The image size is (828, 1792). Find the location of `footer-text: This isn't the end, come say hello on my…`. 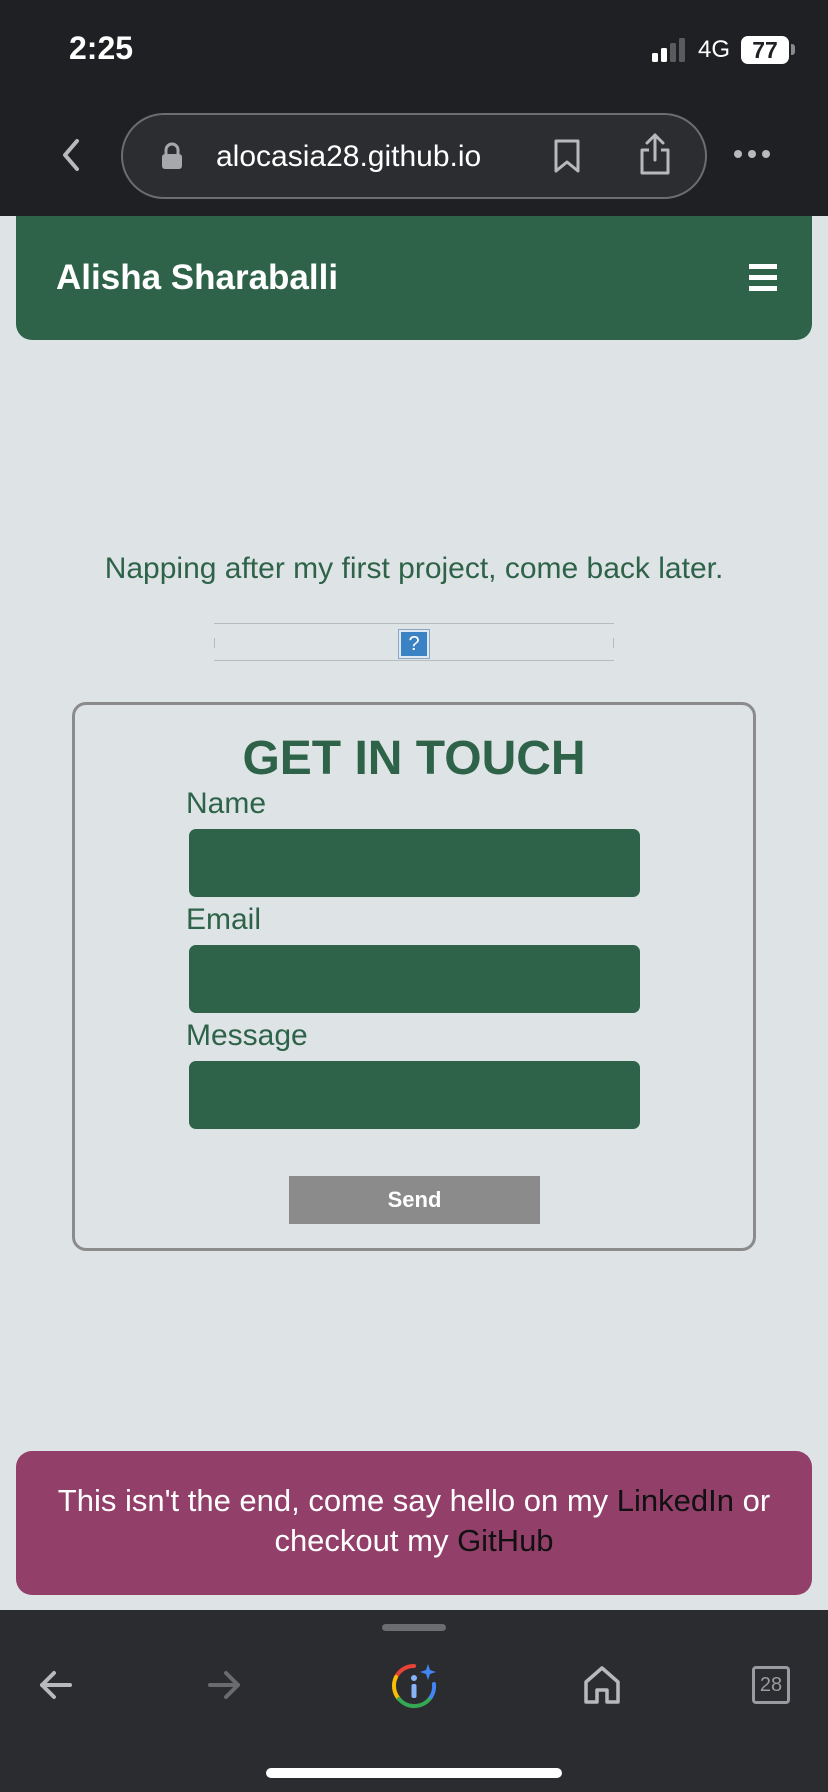

footer-text: This isn't the end, come say hello on my… is located at coordinates (414, 1521).